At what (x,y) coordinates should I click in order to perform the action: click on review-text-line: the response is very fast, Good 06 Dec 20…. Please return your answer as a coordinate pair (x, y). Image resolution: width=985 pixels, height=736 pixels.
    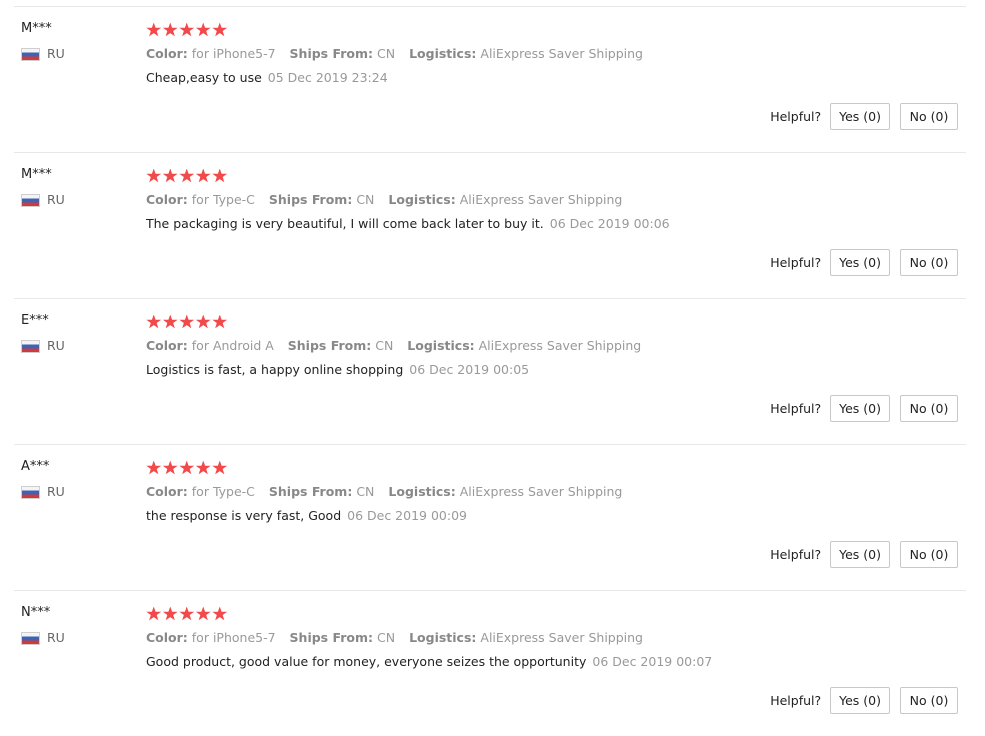
    Looking at the image, I should click on (551, 515).